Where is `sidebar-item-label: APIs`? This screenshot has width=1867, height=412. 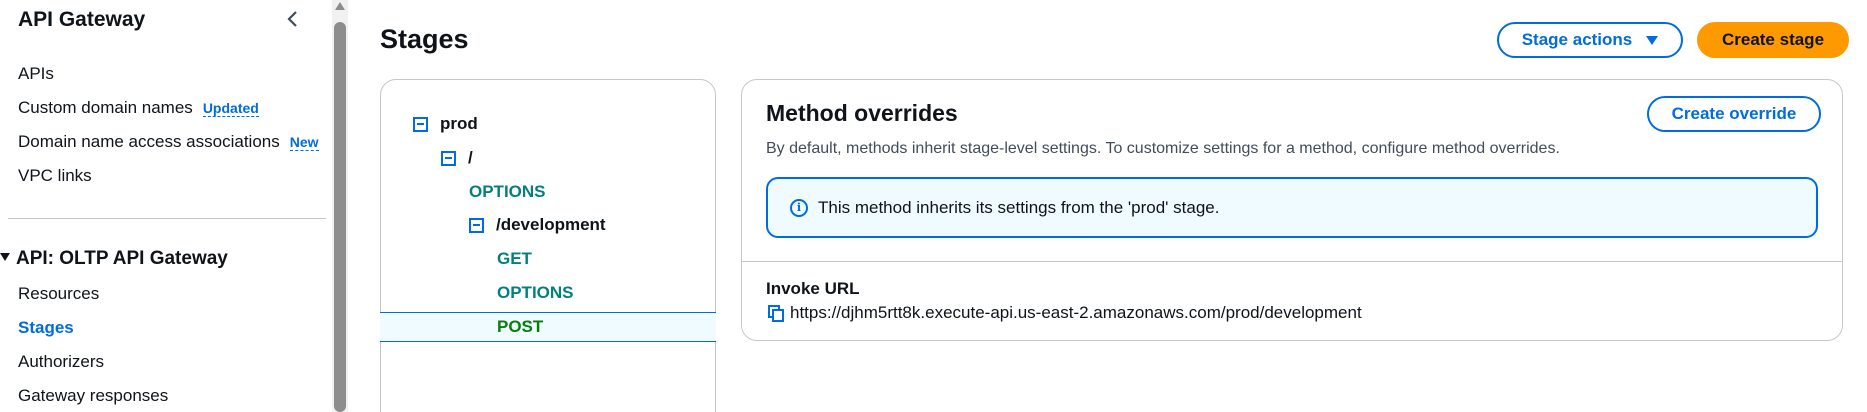 sidebar-item-label: APIs is located at coordinates (36, 73).